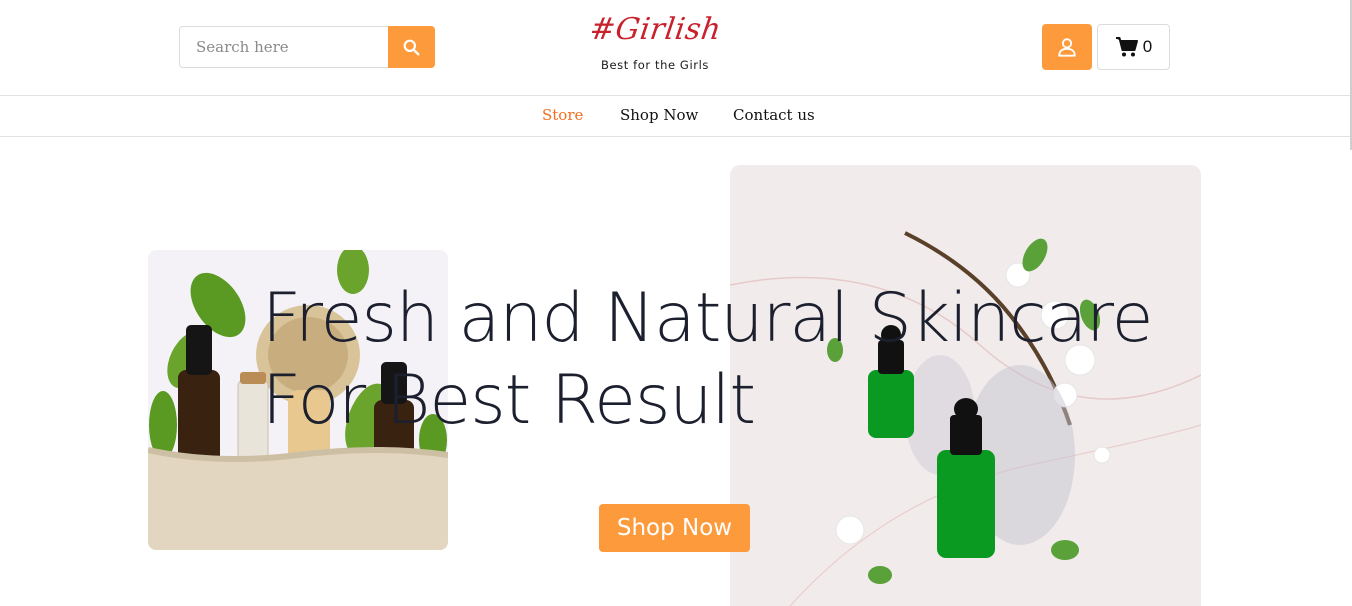  Describe the element at coordinates (562, 115) in the screenshot. I see `nav-item-store: Store` at that location.